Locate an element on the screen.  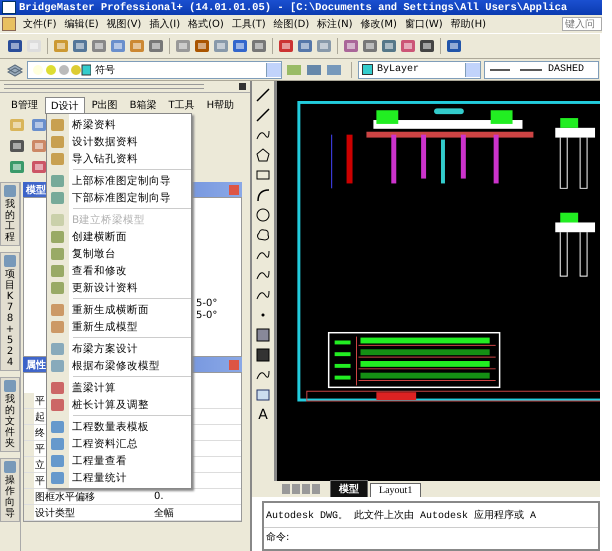
color-swatch-icon is located at coordinates (367, 69).